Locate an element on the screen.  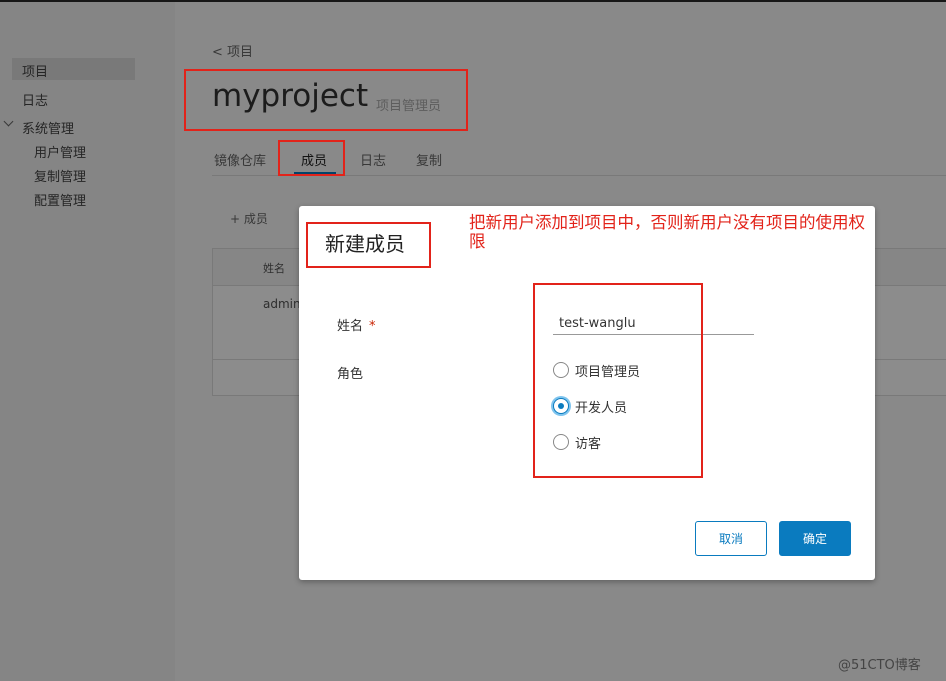
role-field-label: 角色 is located at coordinates (350, 374).